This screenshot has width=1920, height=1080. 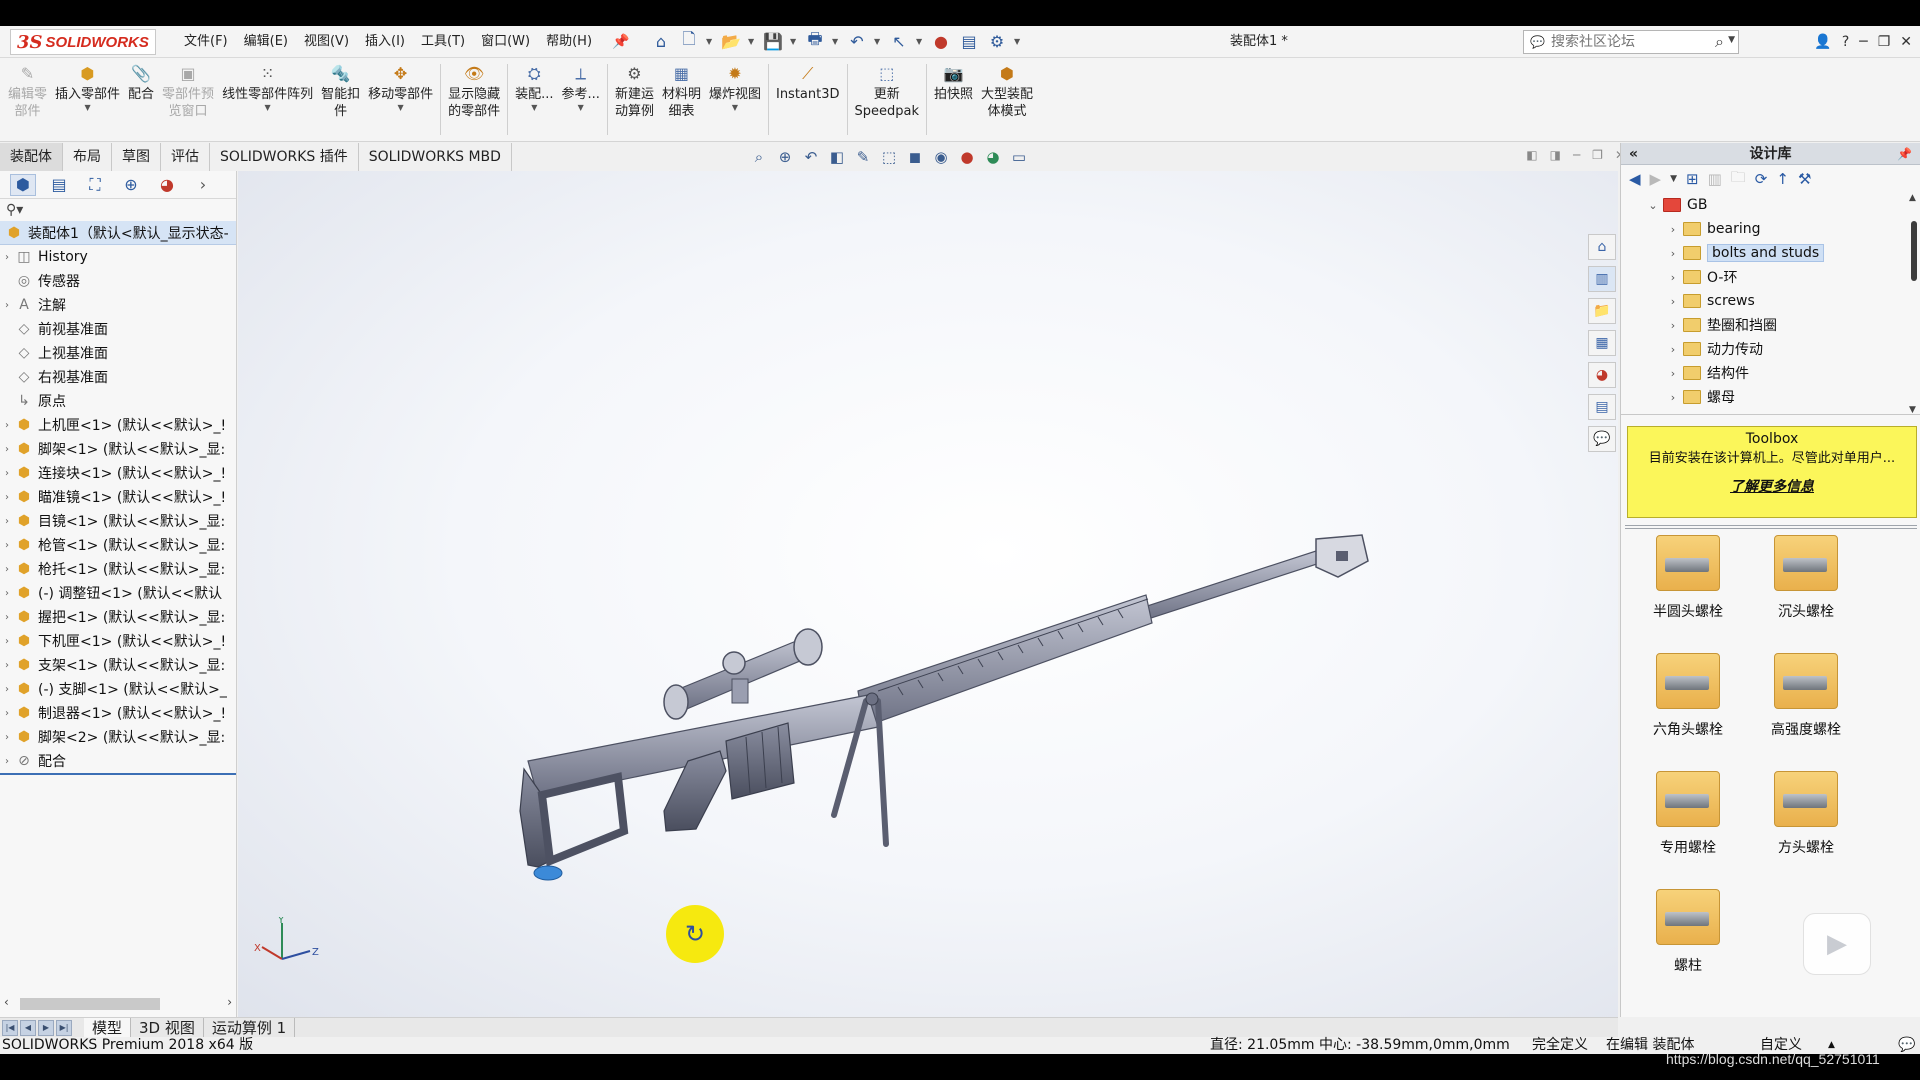 What do you see at coordinates (1770, 229) in the screenshot?
I see `library-folder-item: › bearing` at bounding box center [1770, 229].